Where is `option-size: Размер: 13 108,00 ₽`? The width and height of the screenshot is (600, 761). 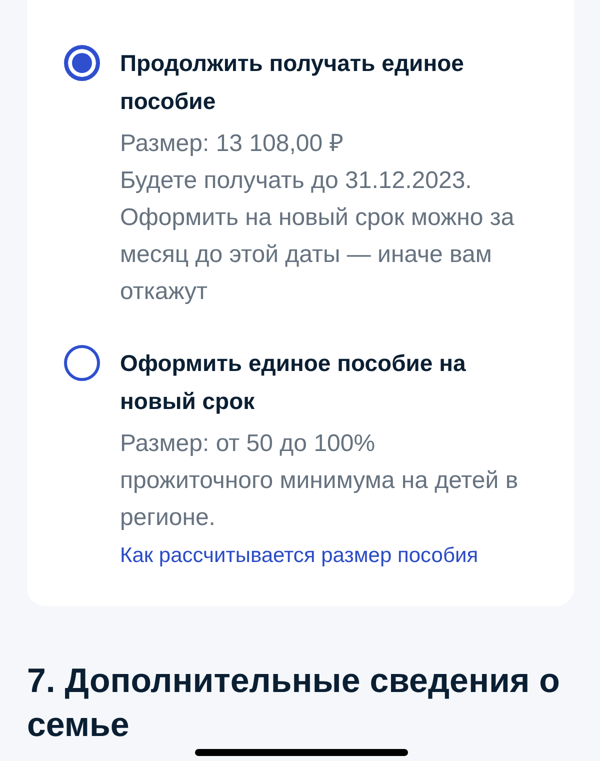
option-size: Размер: 13 108,00 ₽ is located at coordinates (232, 144).